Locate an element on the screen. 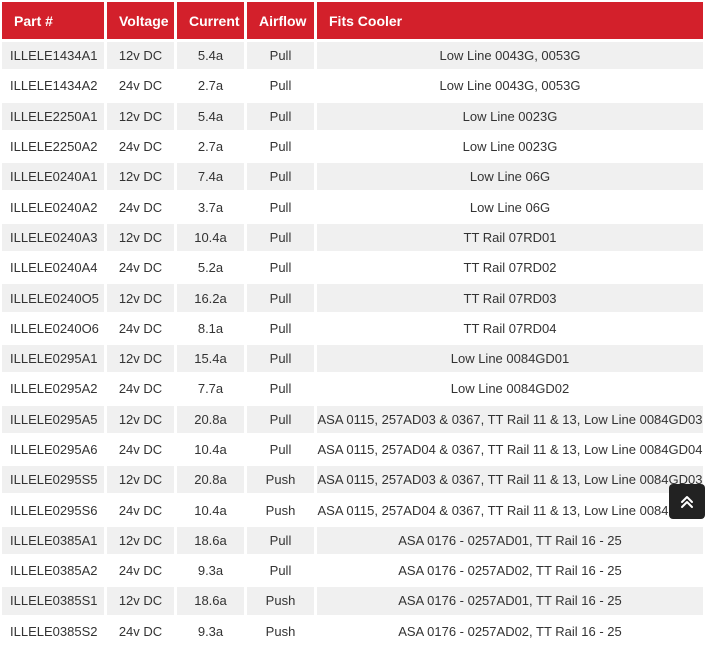  table-row: ILLELE0240A2 24v DC 3.7a Pull Low Line 06G is located at coordinates (352, 207).